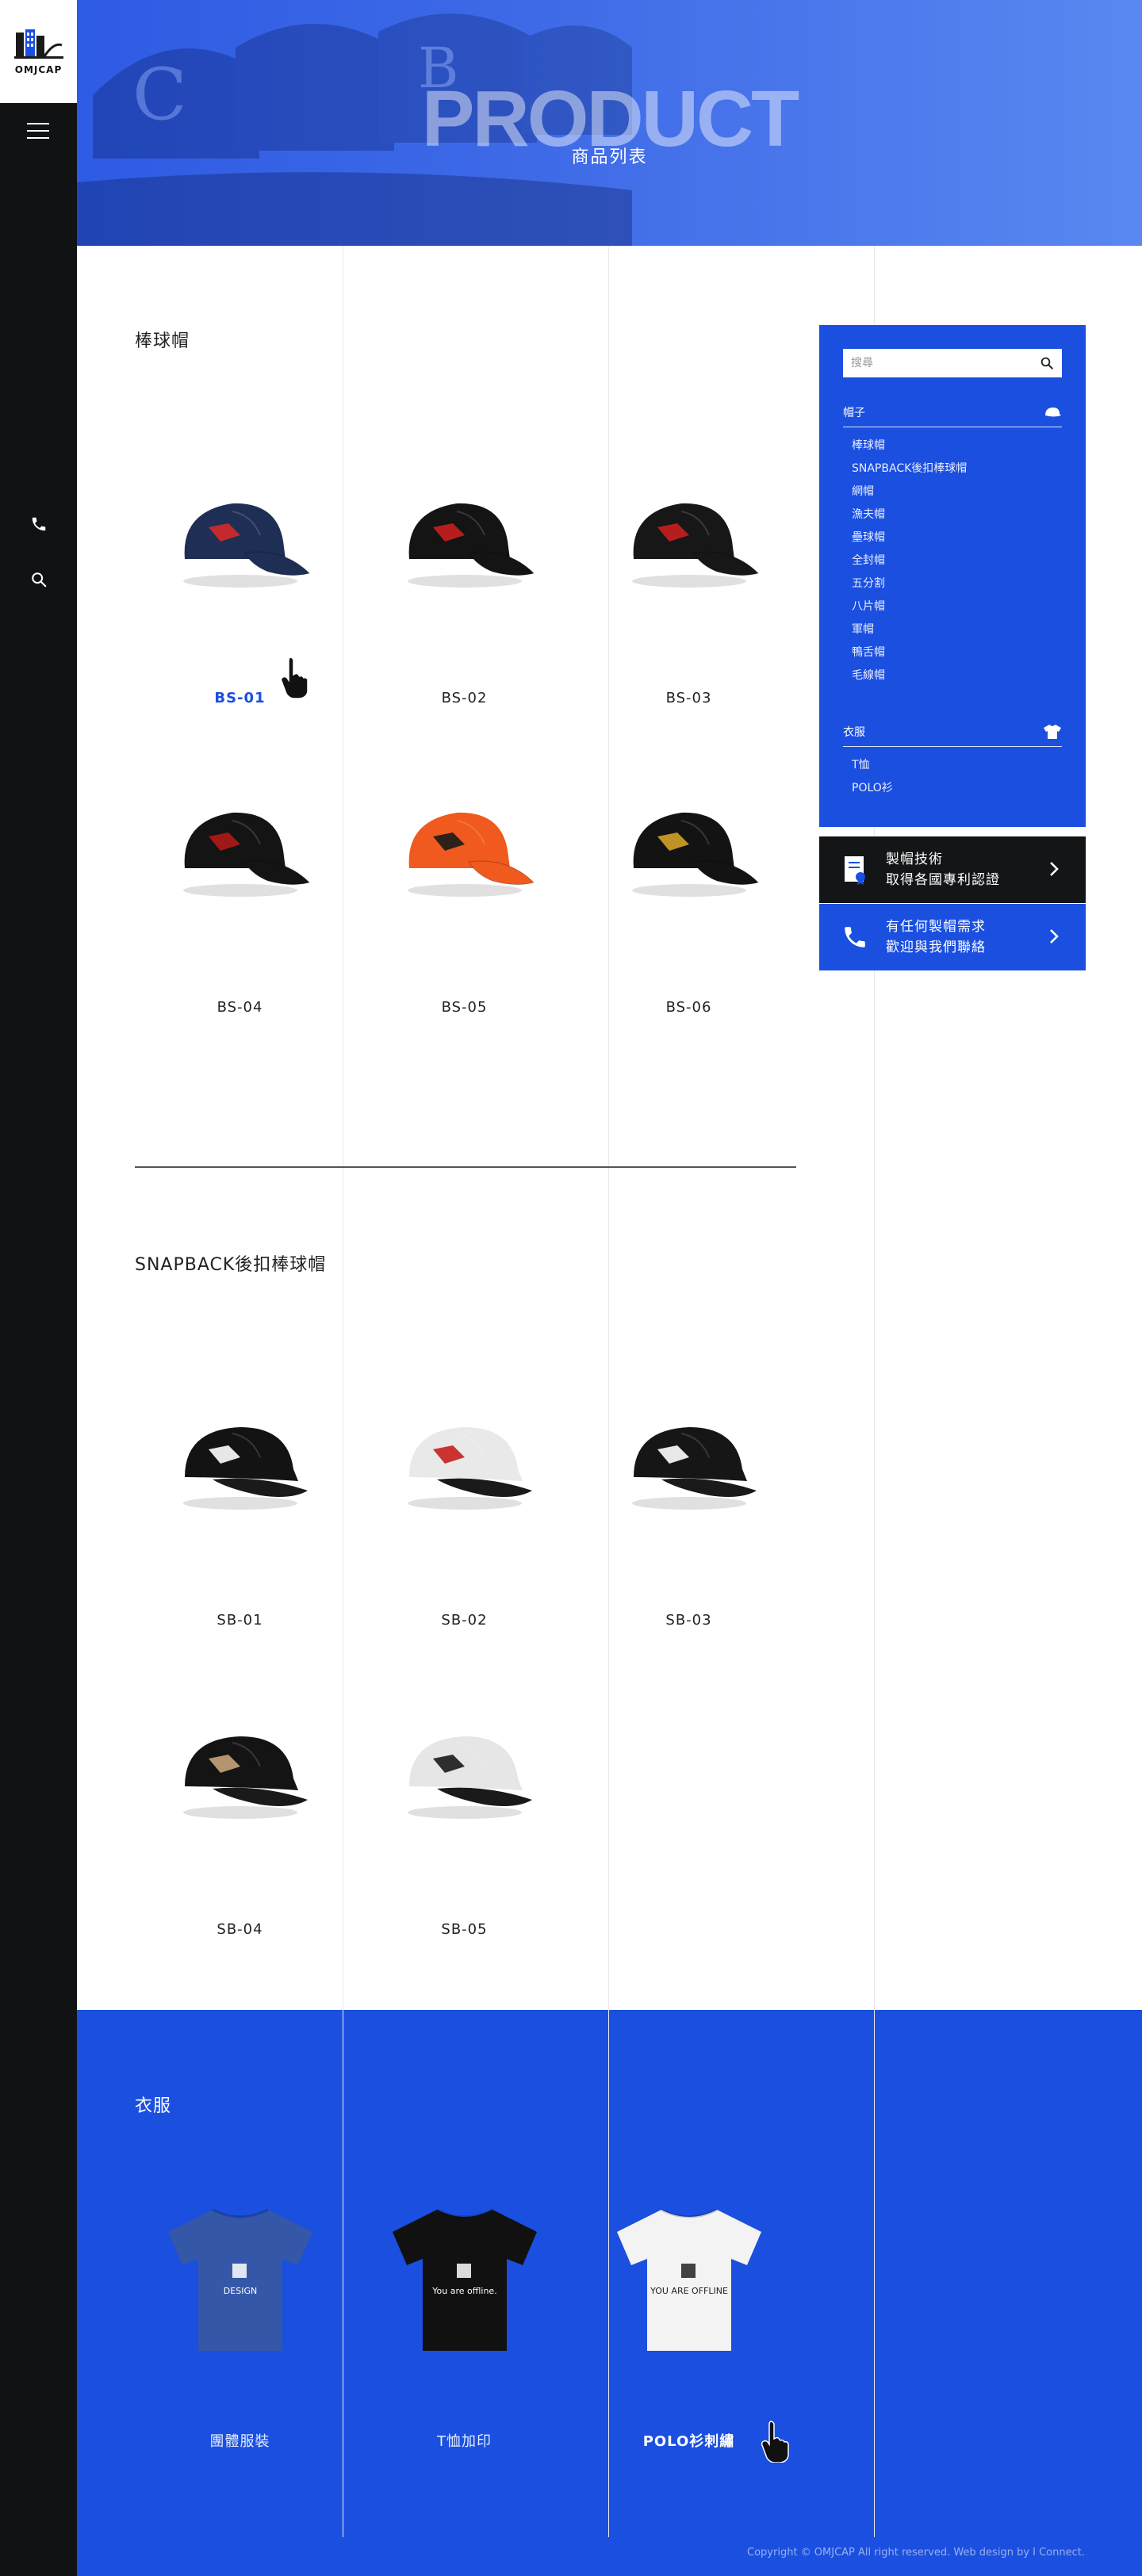  What do you see at coordinates (909, 675) in the screenshot?
I see `category-link: 毛線帽` at bounding box center [909, 675].